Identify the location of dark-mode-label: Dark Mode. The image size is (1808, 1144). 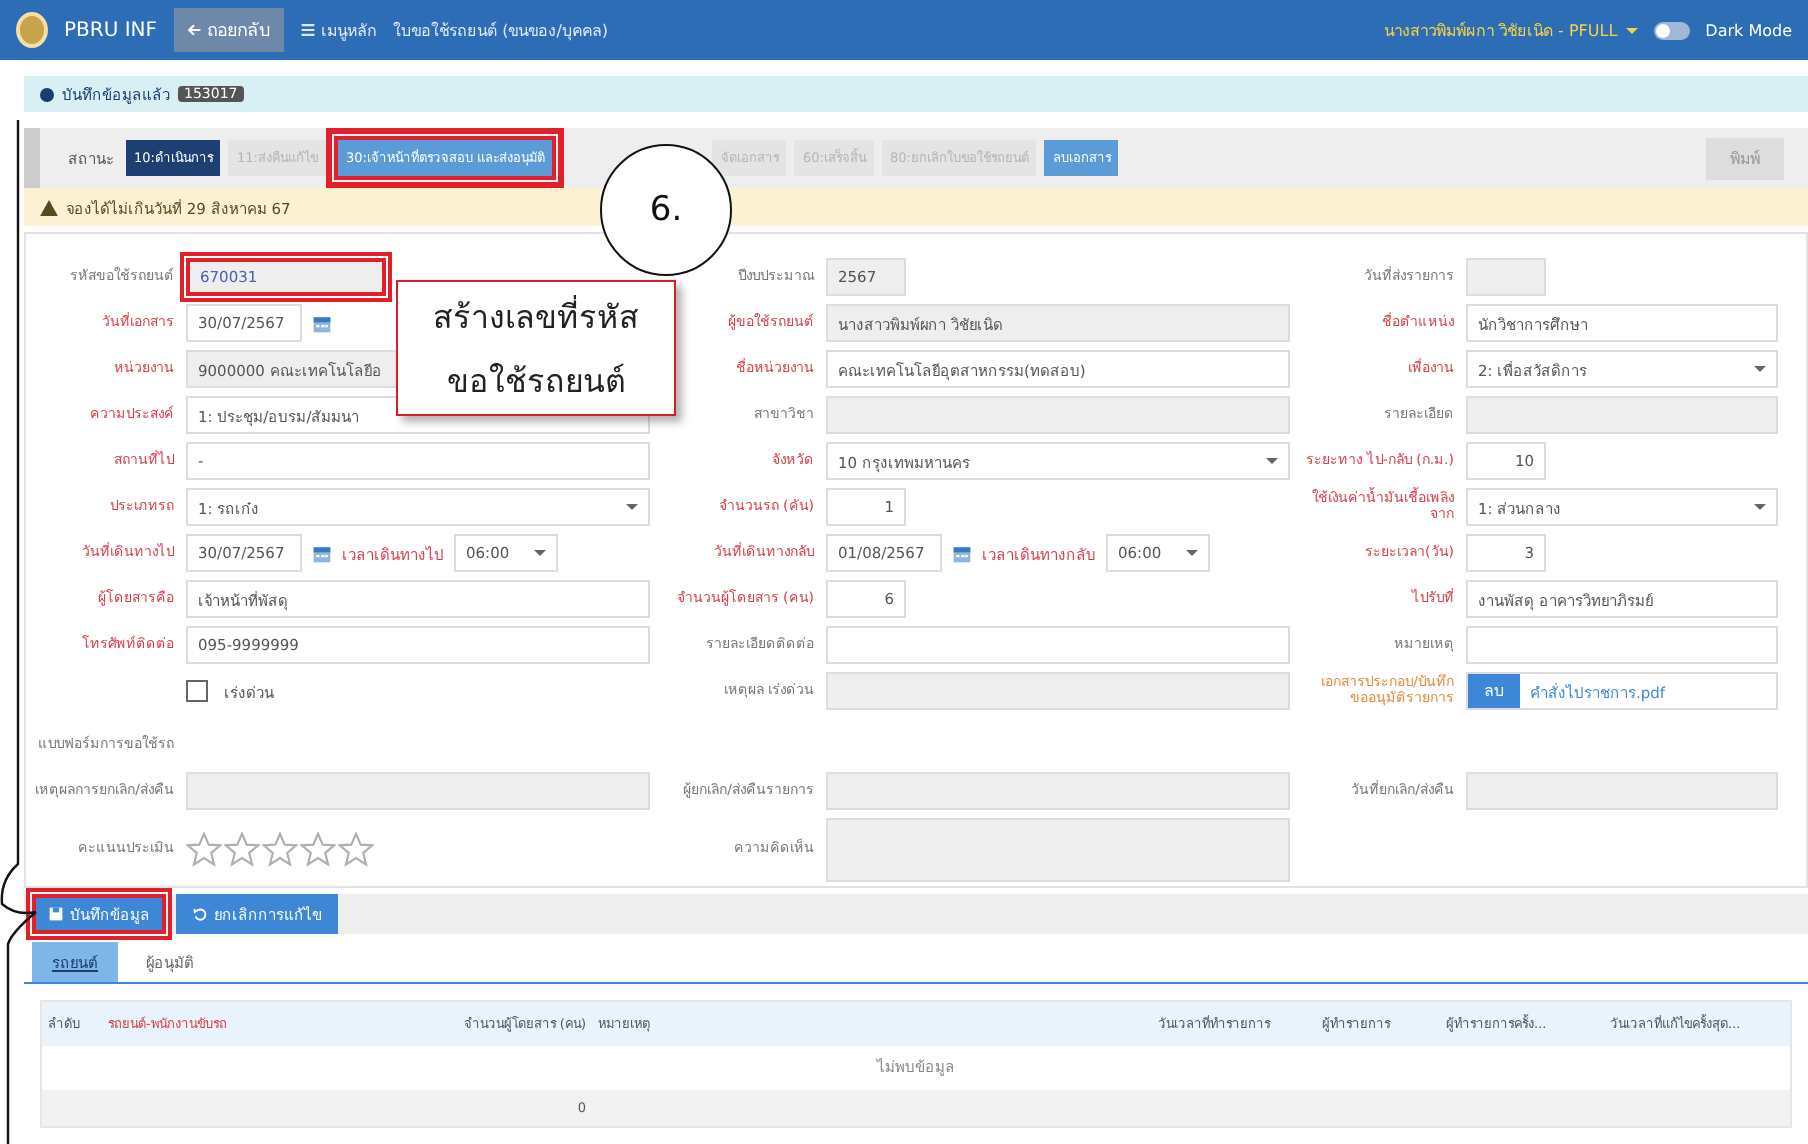
(1748, 30).